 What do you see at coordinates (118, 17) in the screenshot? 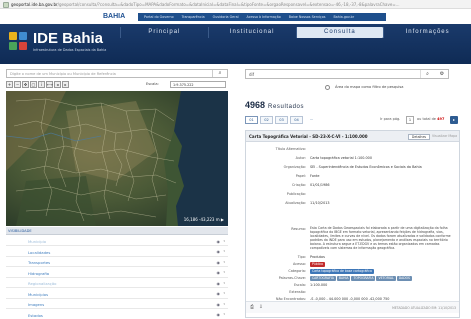
I see `bahia-logo: BAHIA` at bounding box center [118, 17].